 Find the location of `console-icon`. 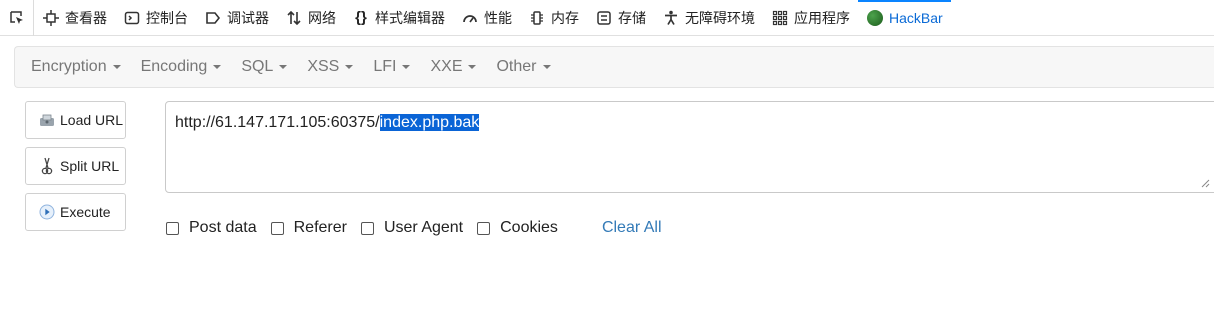

console-icon is located at coordinates (132, 18).